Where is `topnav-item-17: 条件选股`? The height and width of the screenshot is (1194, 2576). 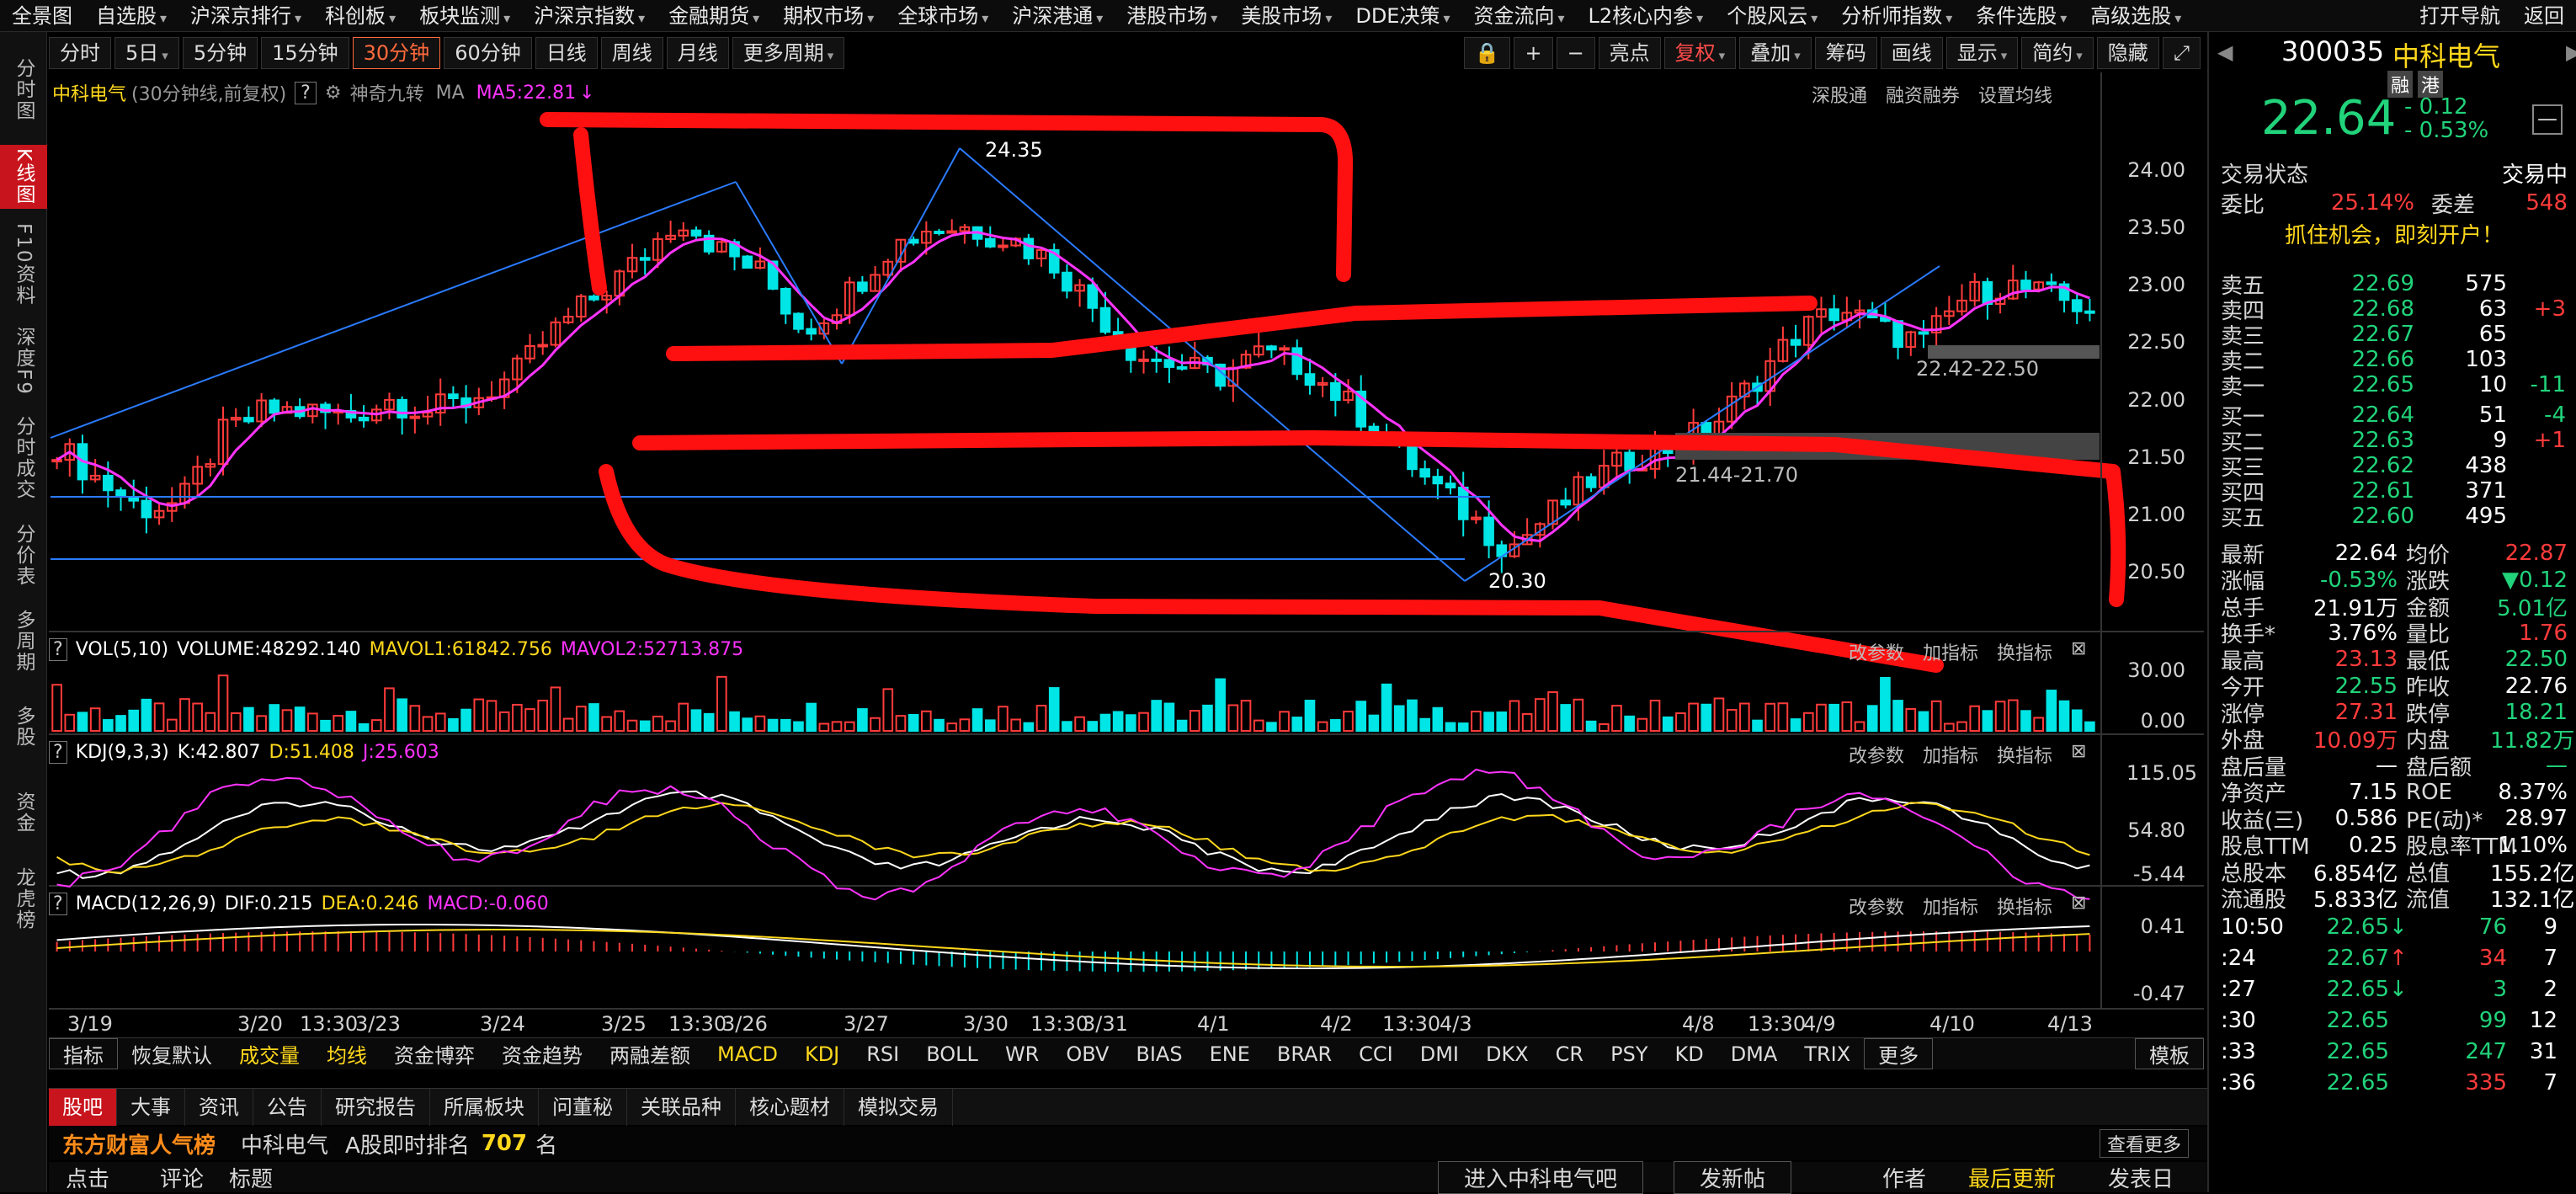 topnav-item-17: 条件选股 is located at coordinates (2021, 16).